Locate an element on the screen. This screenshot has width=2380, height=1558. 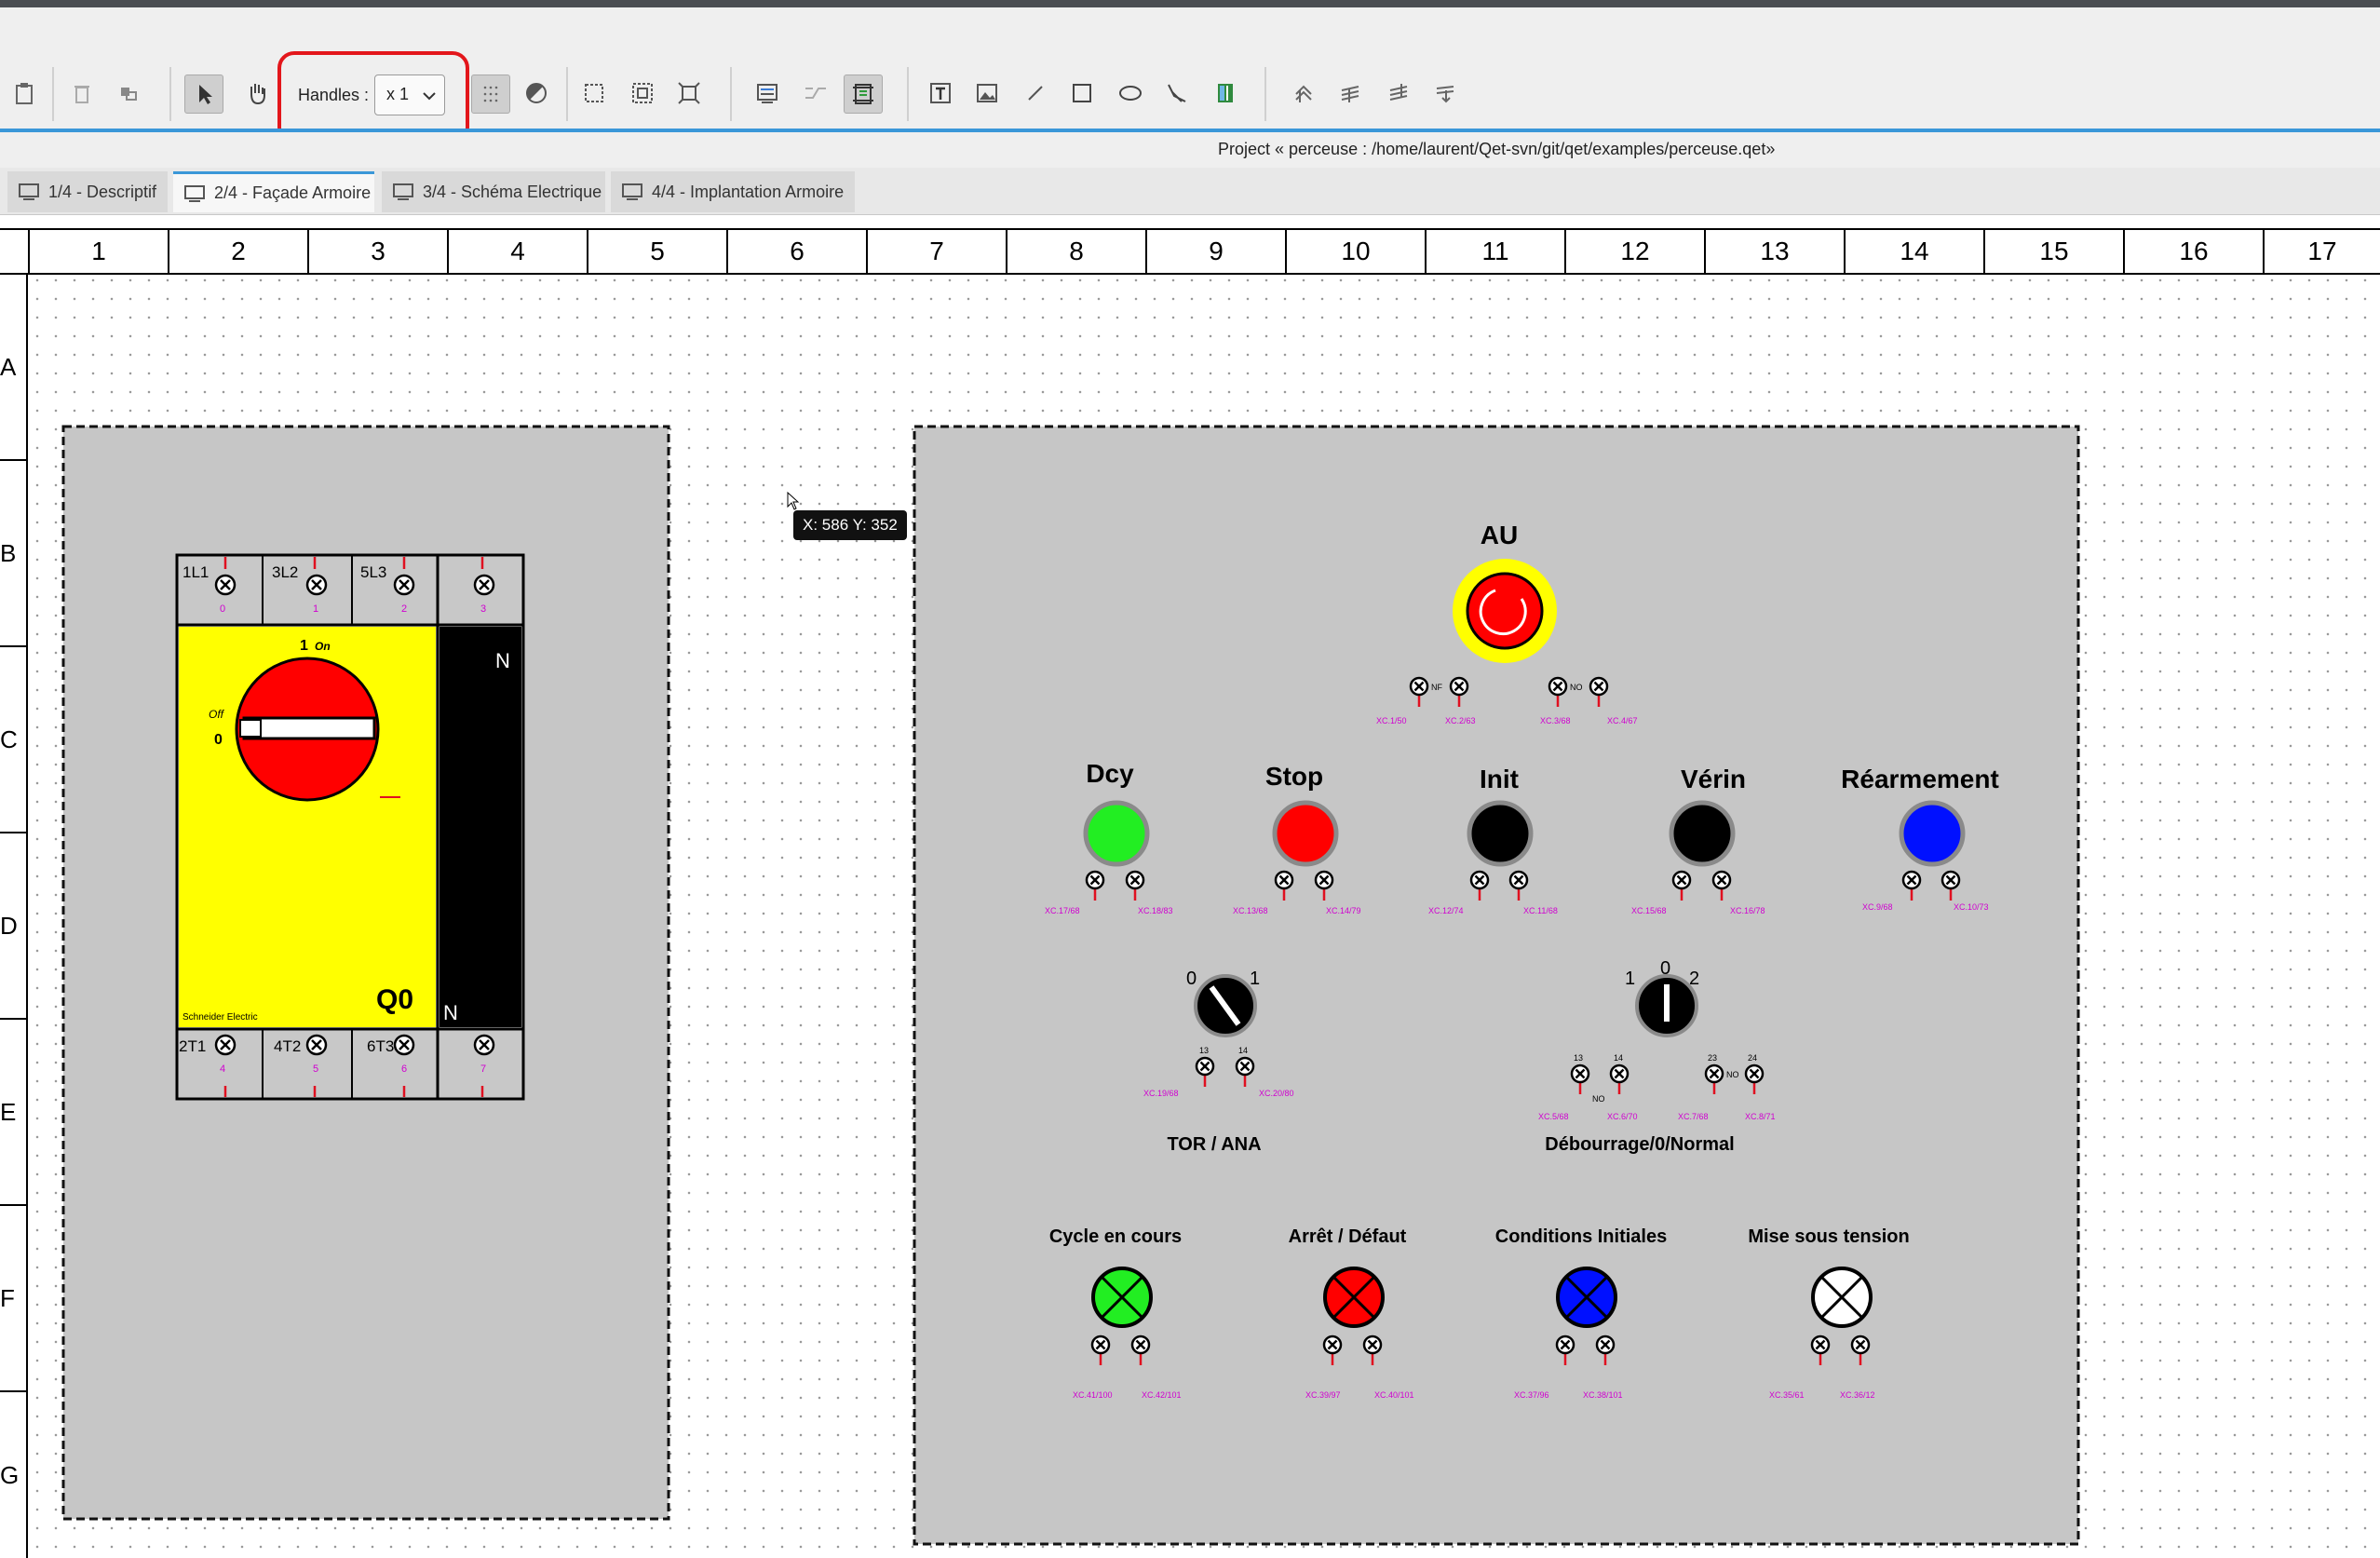
terminal-number: 7 is located at coordinates (483, 1069).